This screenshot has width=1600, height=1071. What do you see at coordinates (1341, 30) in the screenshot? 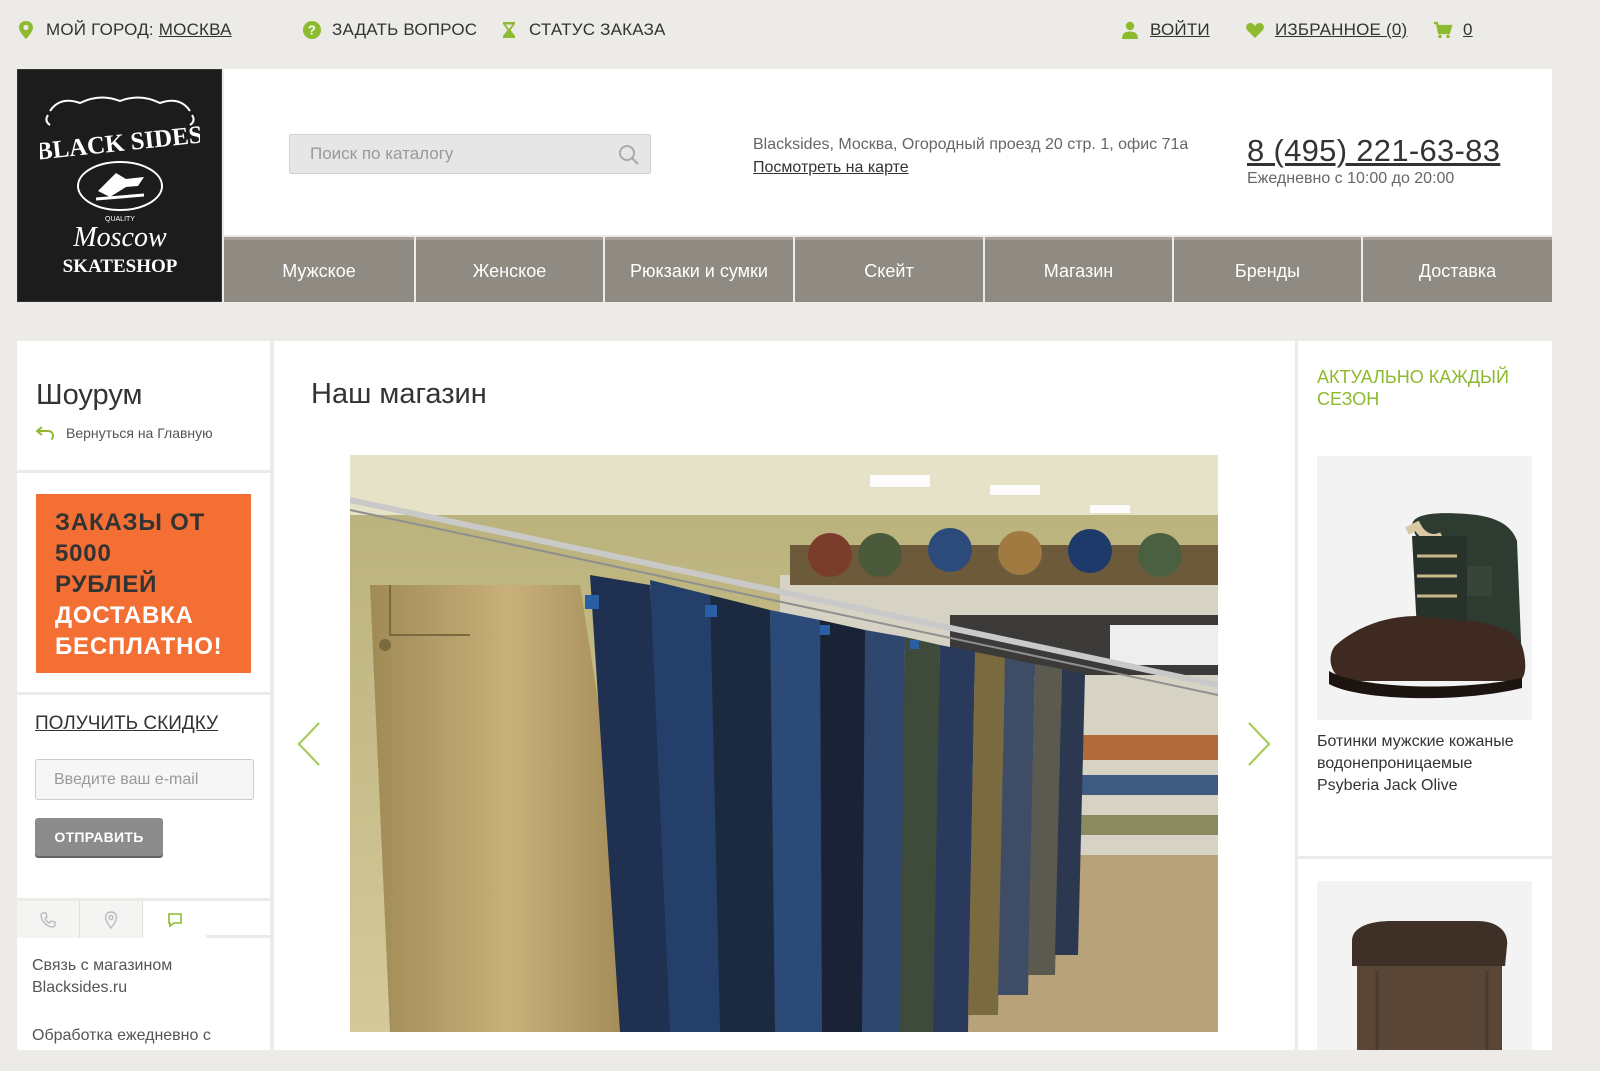
I see `favorites-label: ИЗБРАННОЕ (0)` at bounding box center [1341, 30].